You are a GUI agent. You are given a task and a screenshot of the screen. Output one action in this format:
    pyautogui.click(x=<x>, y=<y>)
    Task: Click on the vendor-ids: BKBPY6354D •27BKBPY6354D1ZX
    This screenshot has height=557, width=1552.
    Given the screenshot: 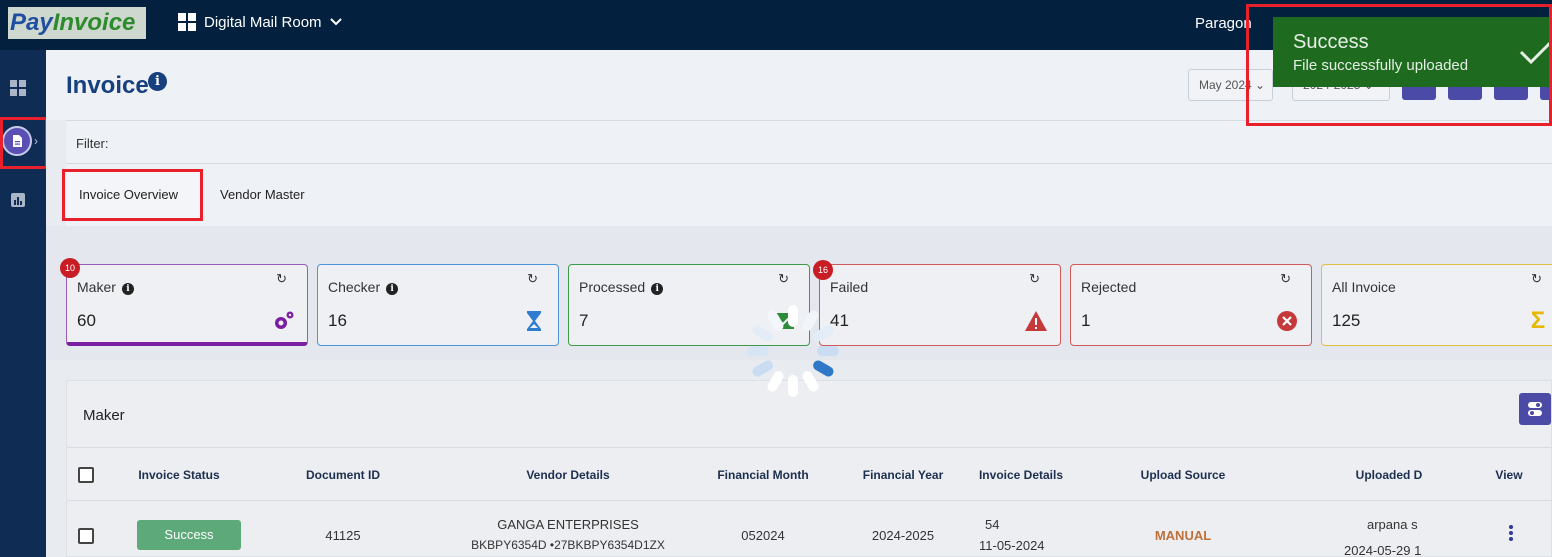 What is the action you would take?
    pyautogui.click(x=568, y=545)
    